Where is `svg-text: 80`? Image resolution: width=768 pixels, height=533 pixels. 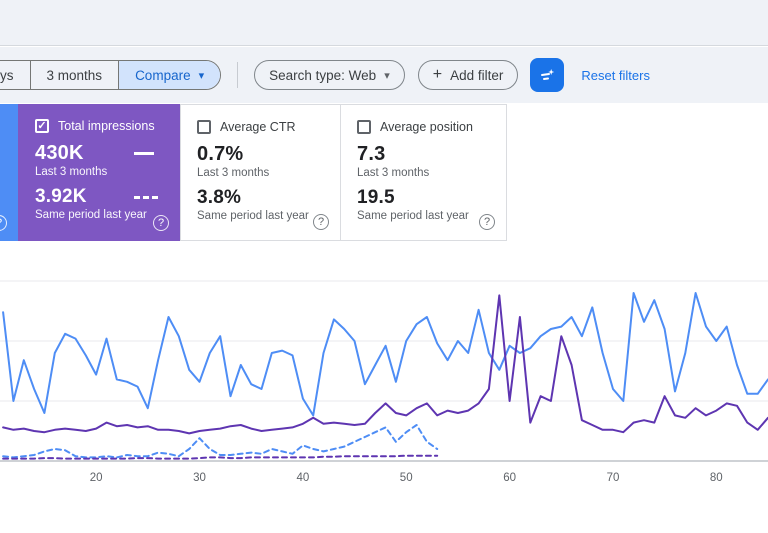 svg-text: 80 is located at coordinates (716, 478).